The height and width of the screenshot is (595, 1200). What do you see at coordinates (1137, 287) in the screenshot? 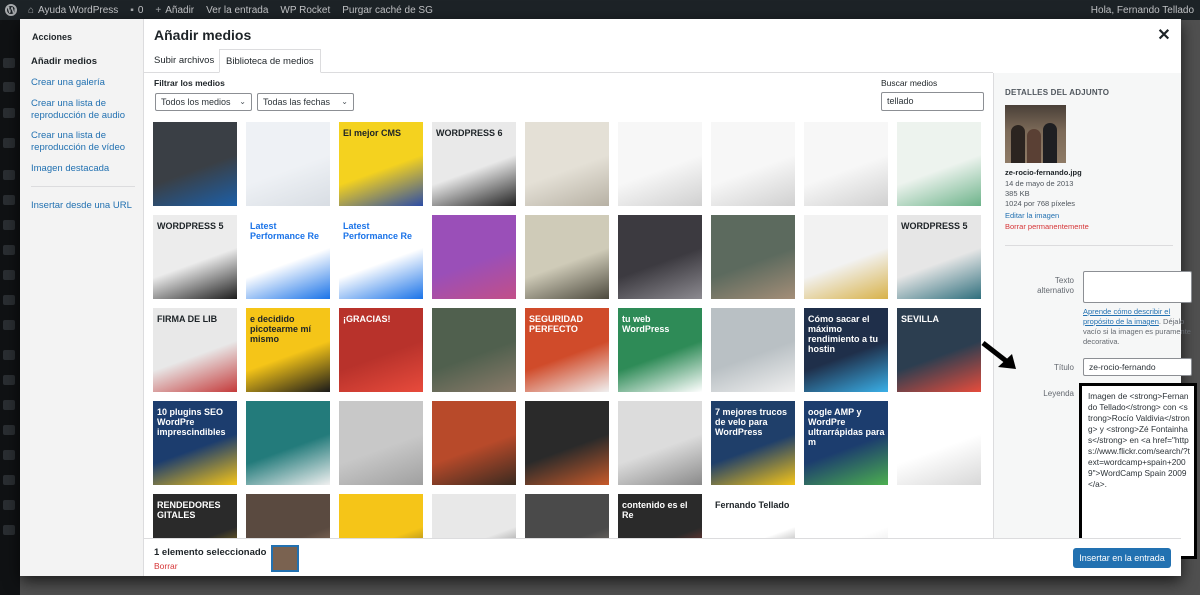
I see `alt-text-input` at bounding box center [1137, 287].